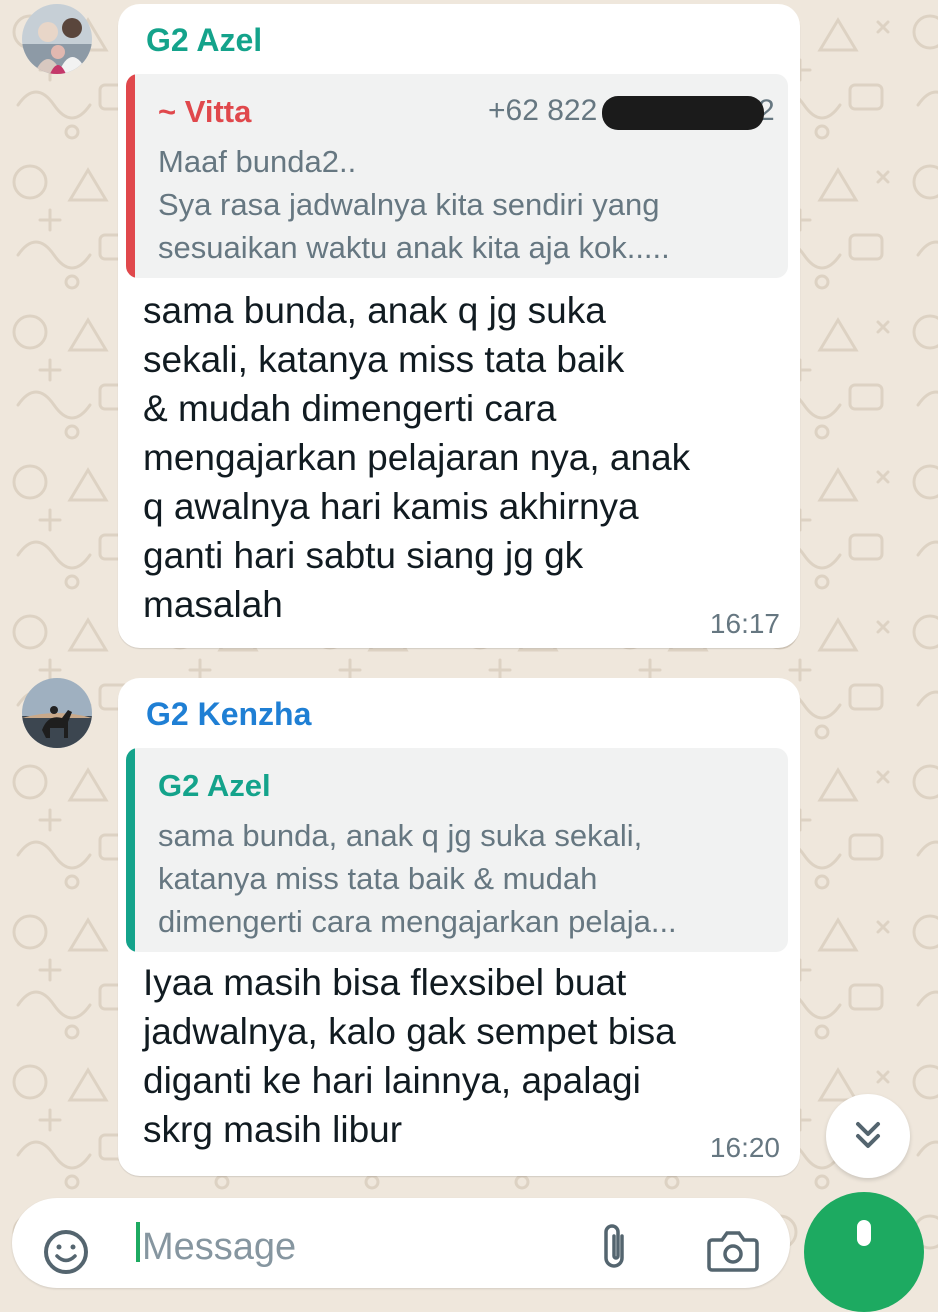  I want to click on message-line: Iyaa masih bisa flexsibel buat, so click(385, 982).